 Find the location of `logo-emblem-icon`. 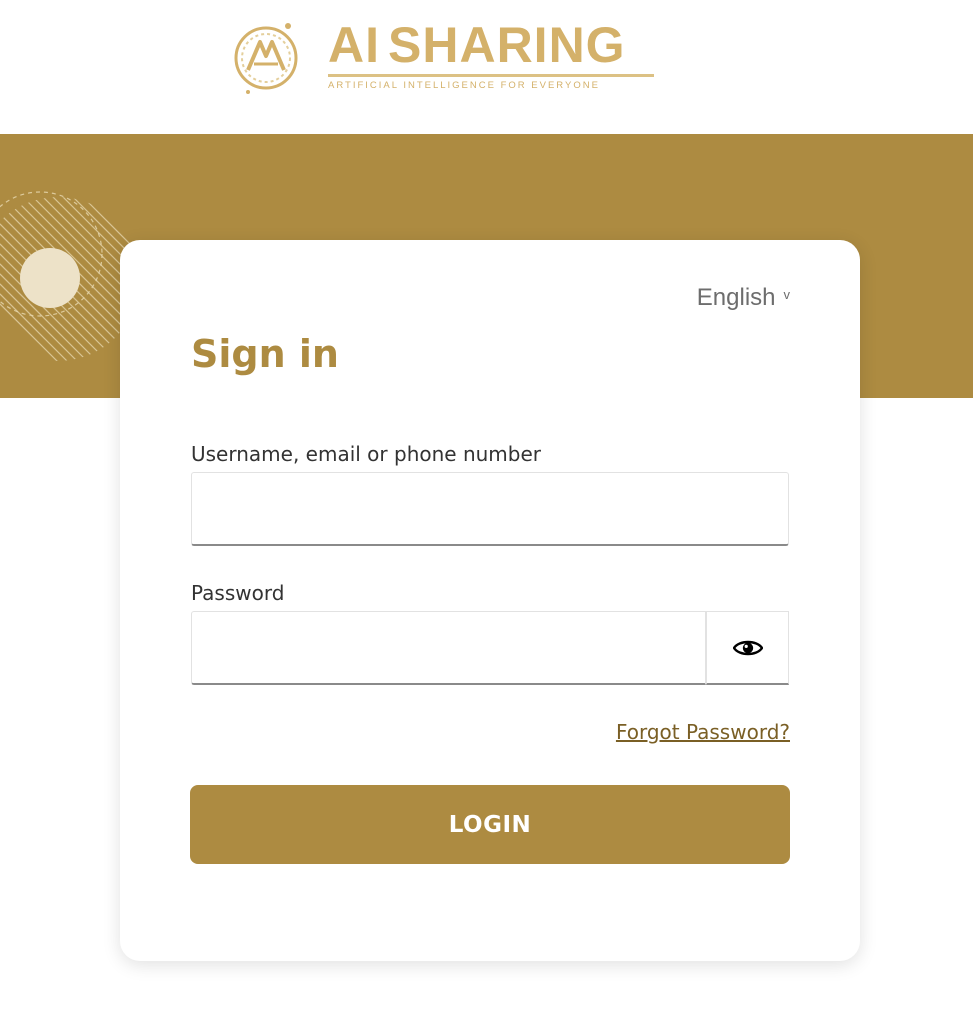

logo-emblem-icon is located at coordinates (266, 58).